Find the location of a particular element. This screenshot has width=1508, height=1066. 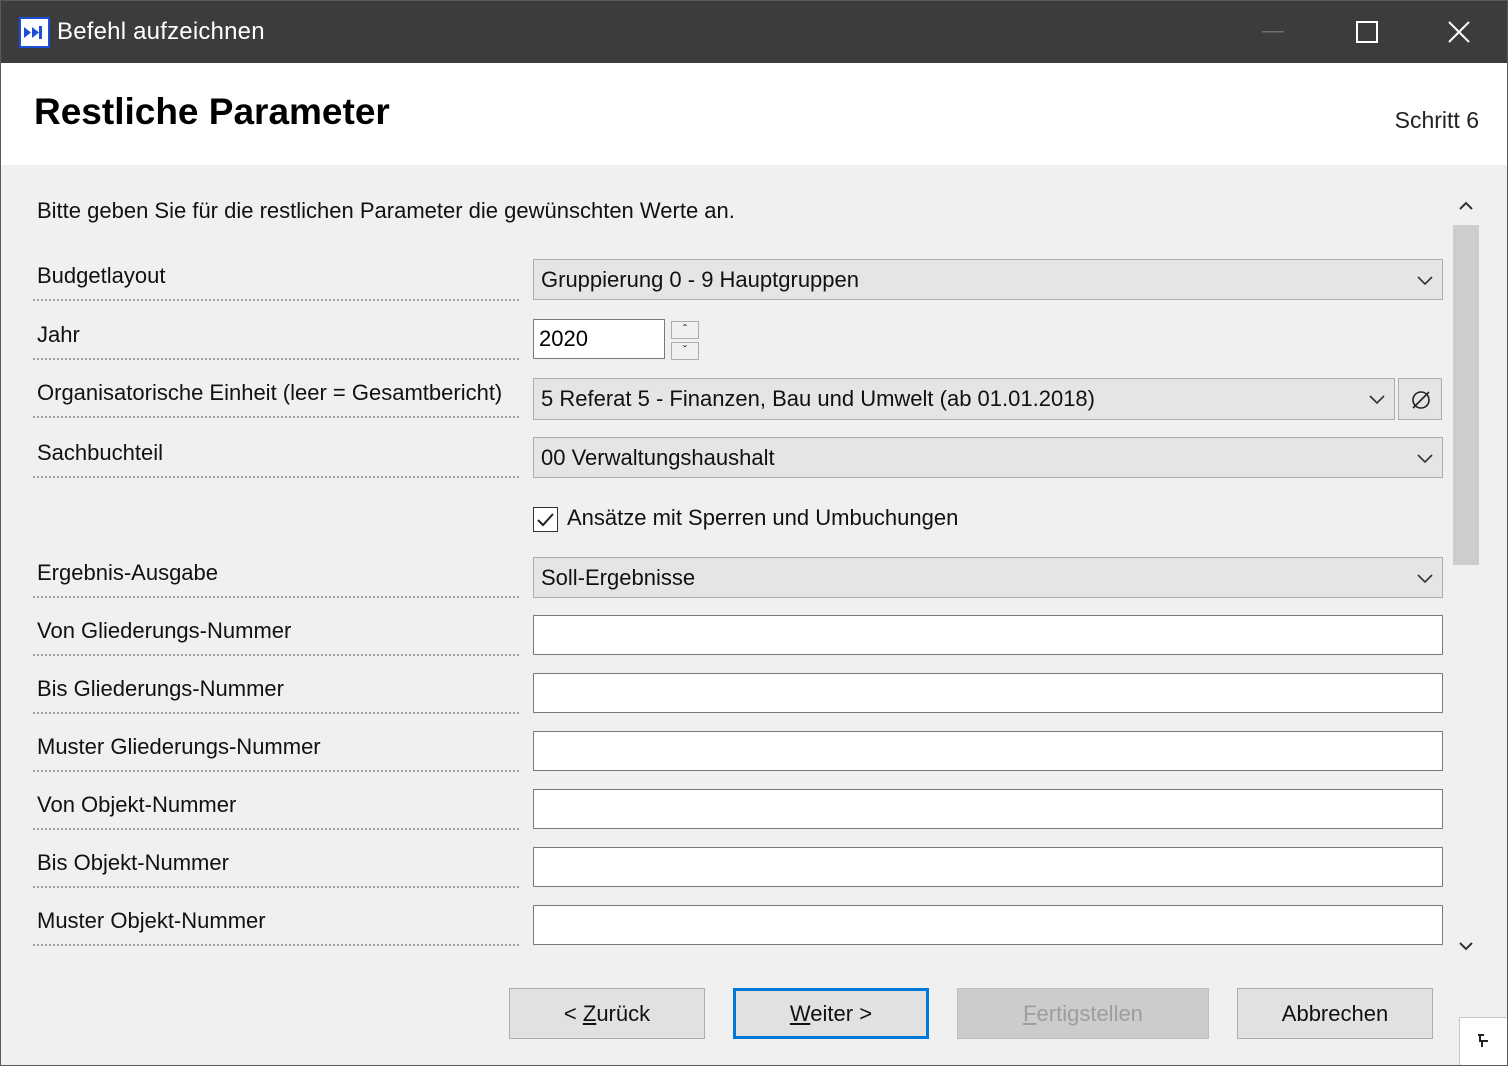

ergebnis-ausgabe-dropdown: Soll-Ergebnisse is located at coordinates (988, 577).